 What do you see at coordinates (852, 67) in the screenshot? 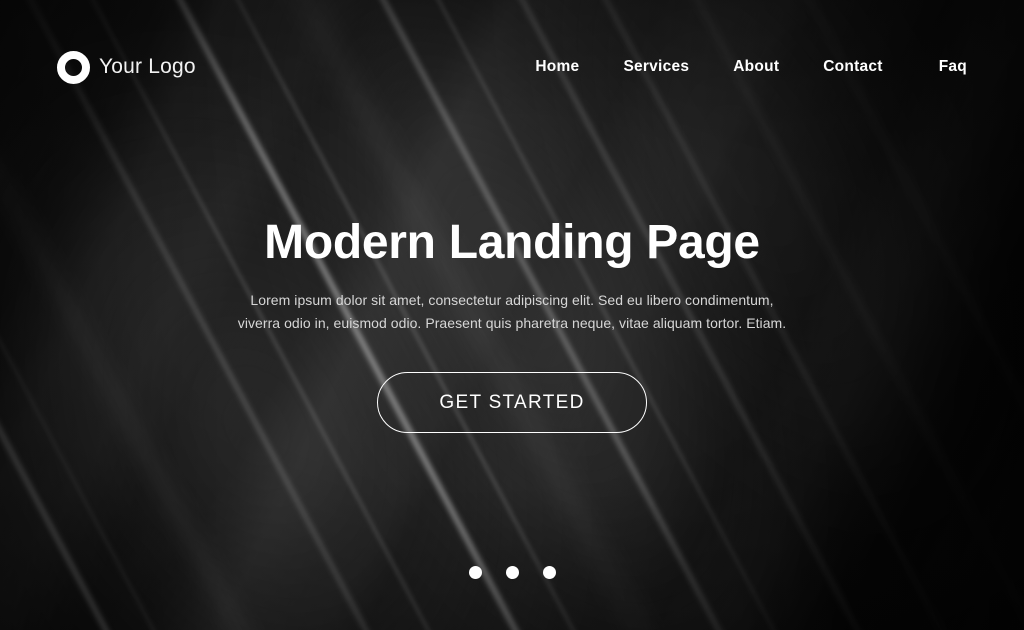
I see `nav-item-contact: Contact` at bounding box center [852, 67].